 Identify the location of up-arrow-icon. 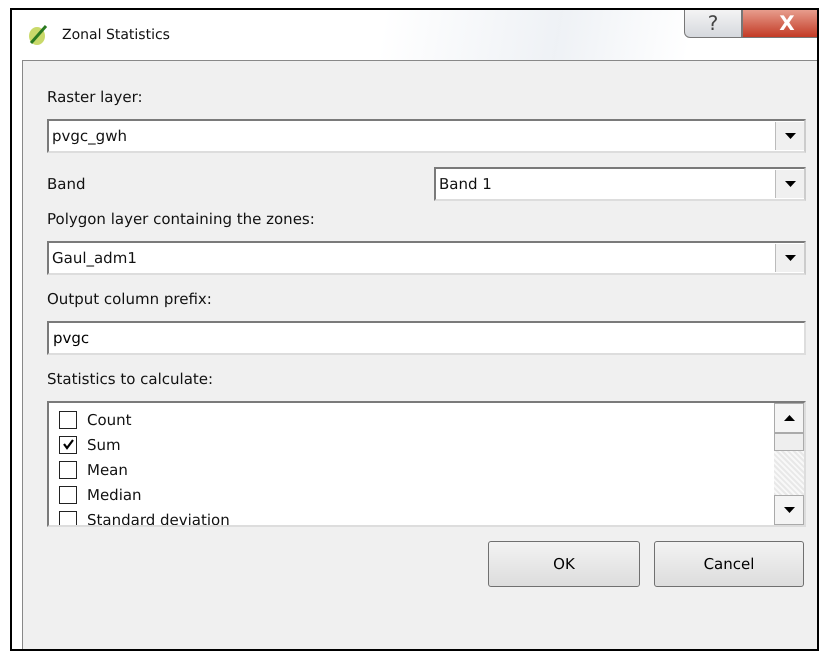
(789, 418).